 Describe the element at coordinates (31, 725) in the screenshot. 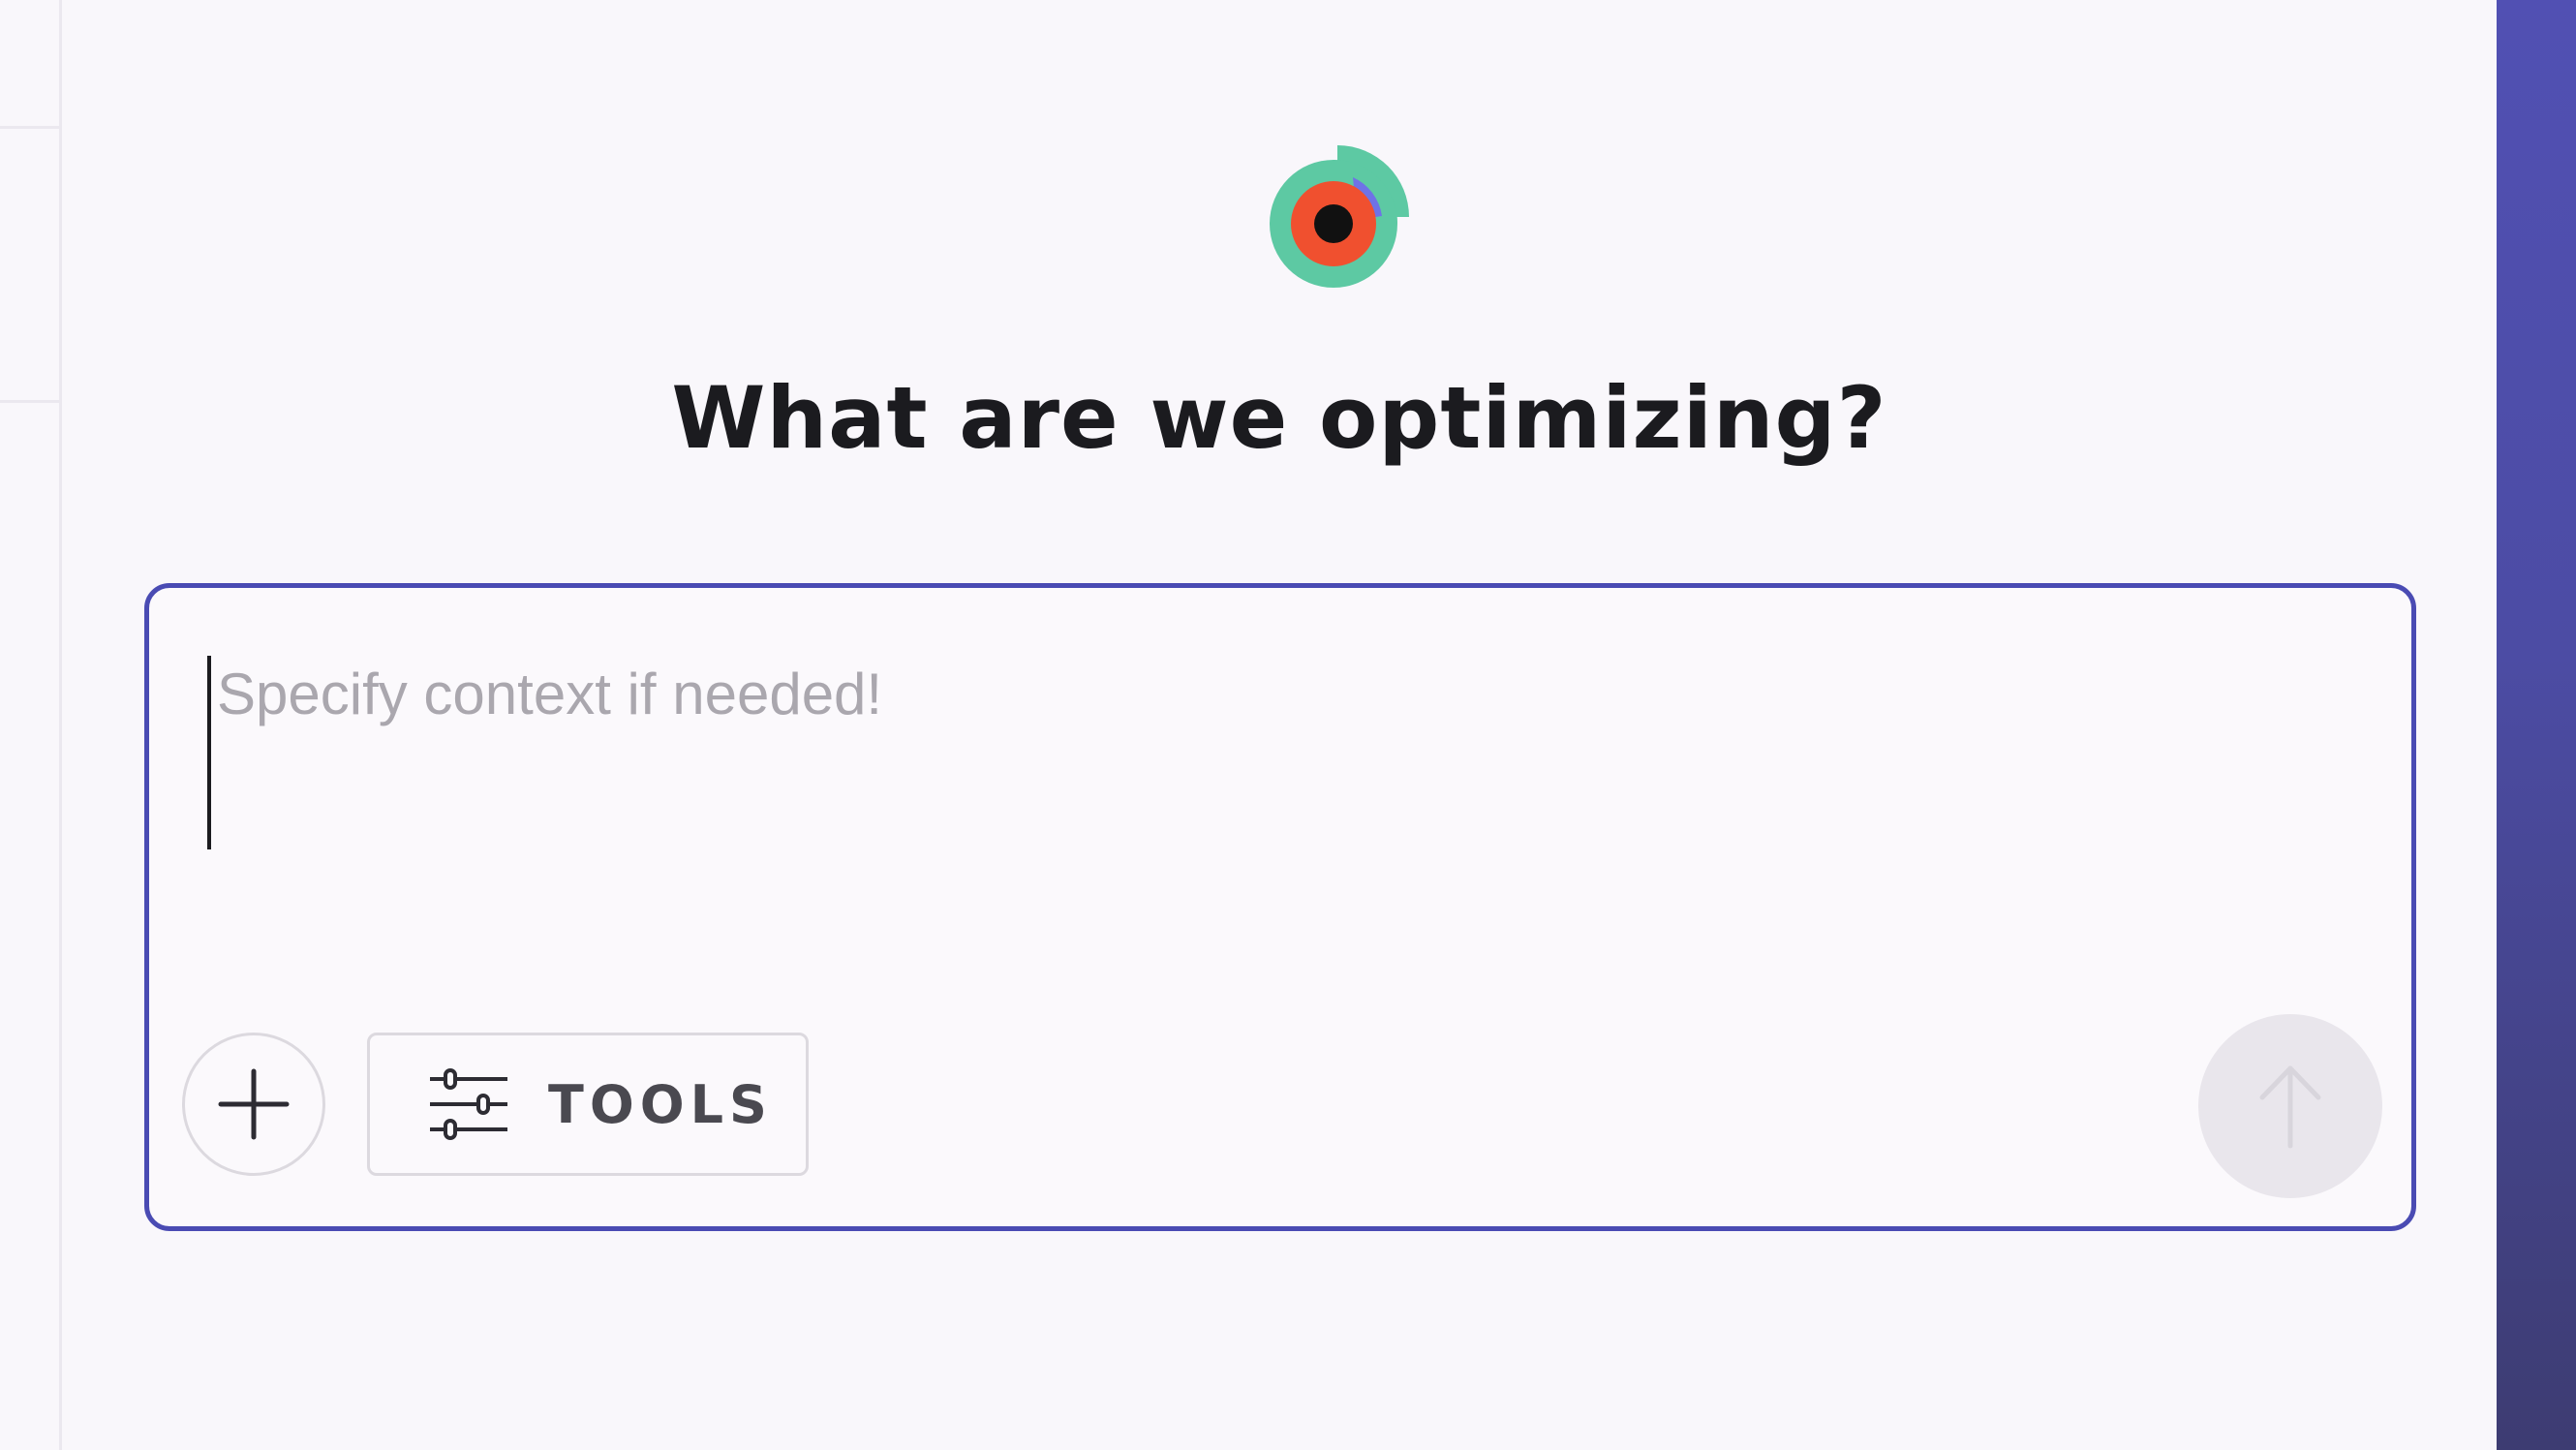

I see `left-sidebar` at that location.